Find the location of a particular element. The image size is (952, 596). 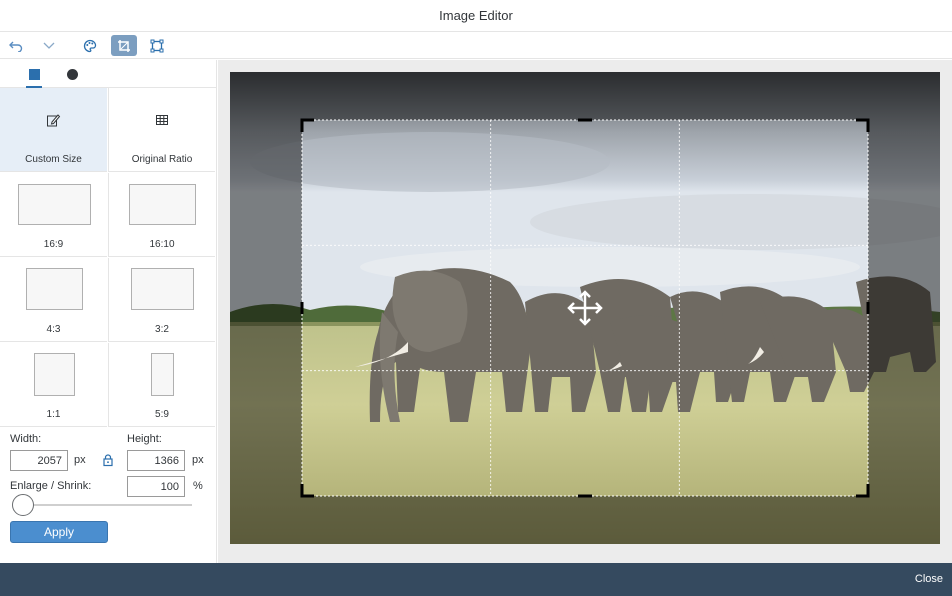

ratio-label: 1:1 is located at coordinates (53, 414).